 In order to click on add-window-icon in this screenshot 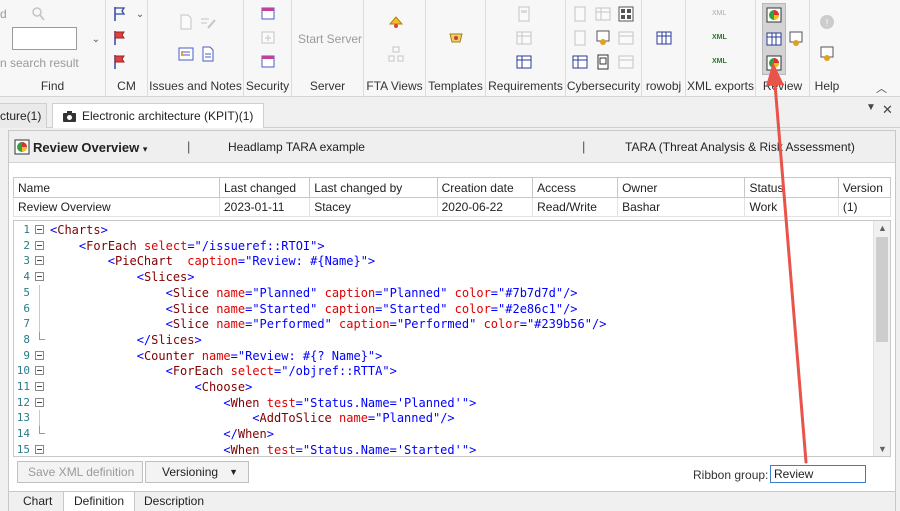, I will do `click(268, 38)`.